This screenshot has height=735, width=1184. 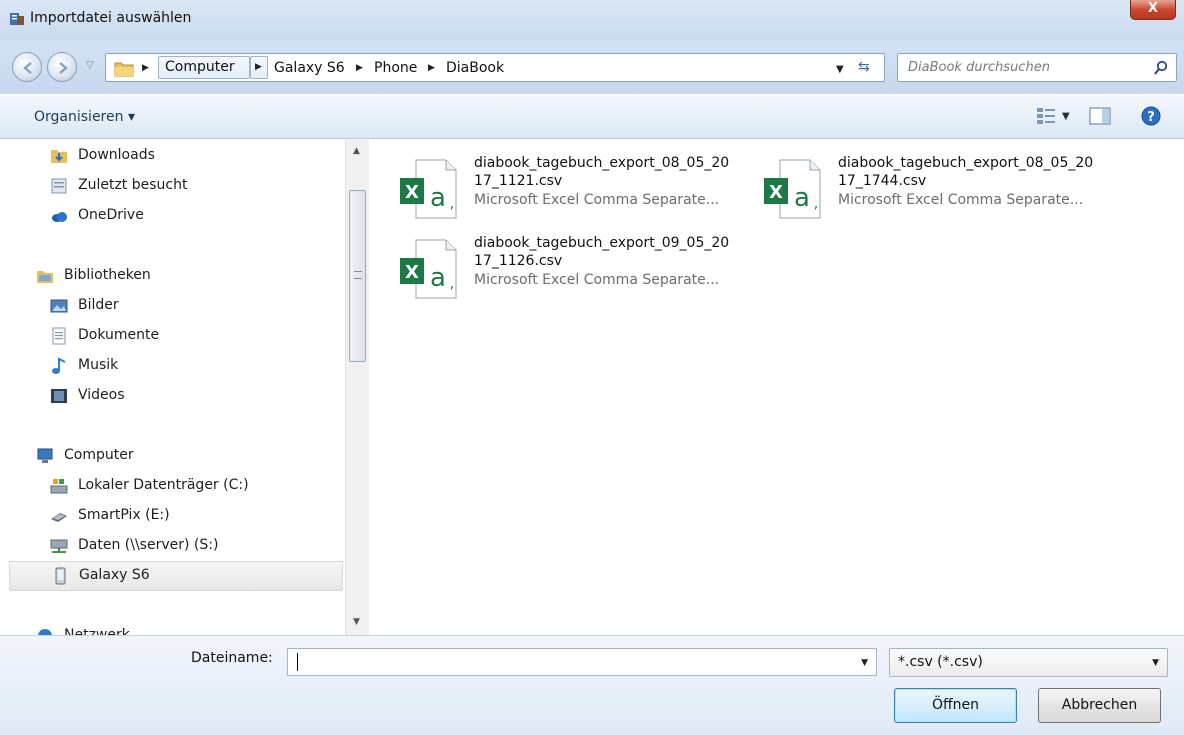 What do you see at coordinates (232, 658) in the screenshot?
I see `filename-label: Dateiname:` at bounding box center [232, 658].